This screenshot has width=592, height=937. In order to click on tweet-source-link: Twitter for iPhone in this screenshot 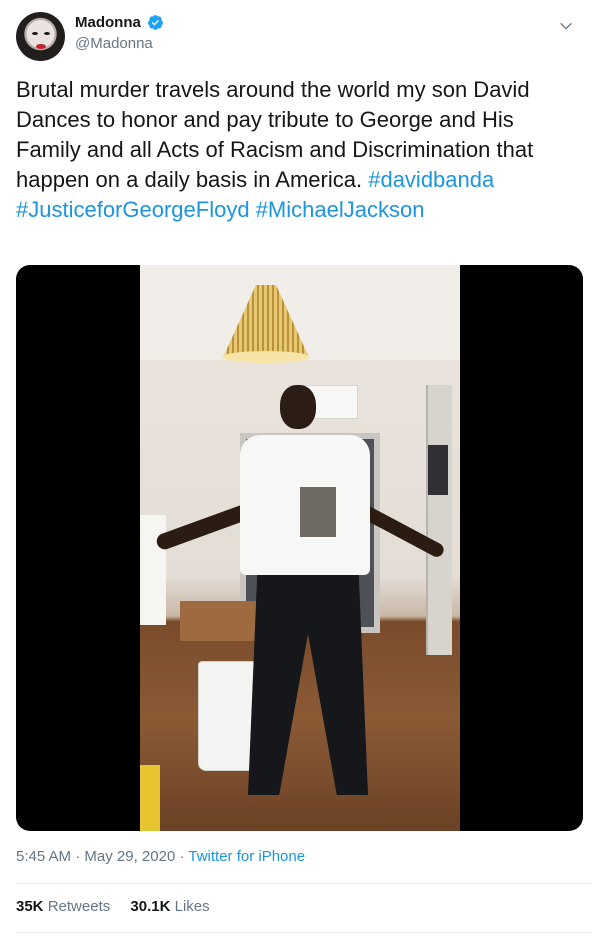, I will do `click(246, 856)`.